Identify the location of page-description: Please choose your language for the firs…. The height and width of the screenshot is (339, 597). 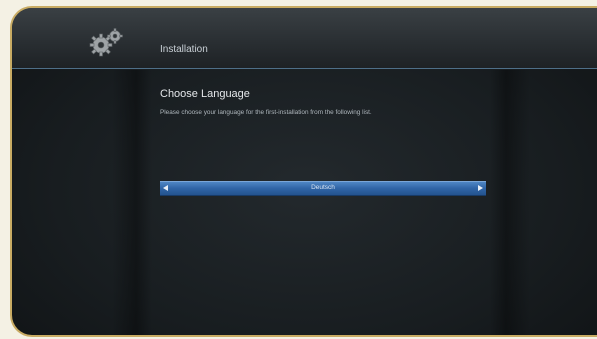
(266, 112).